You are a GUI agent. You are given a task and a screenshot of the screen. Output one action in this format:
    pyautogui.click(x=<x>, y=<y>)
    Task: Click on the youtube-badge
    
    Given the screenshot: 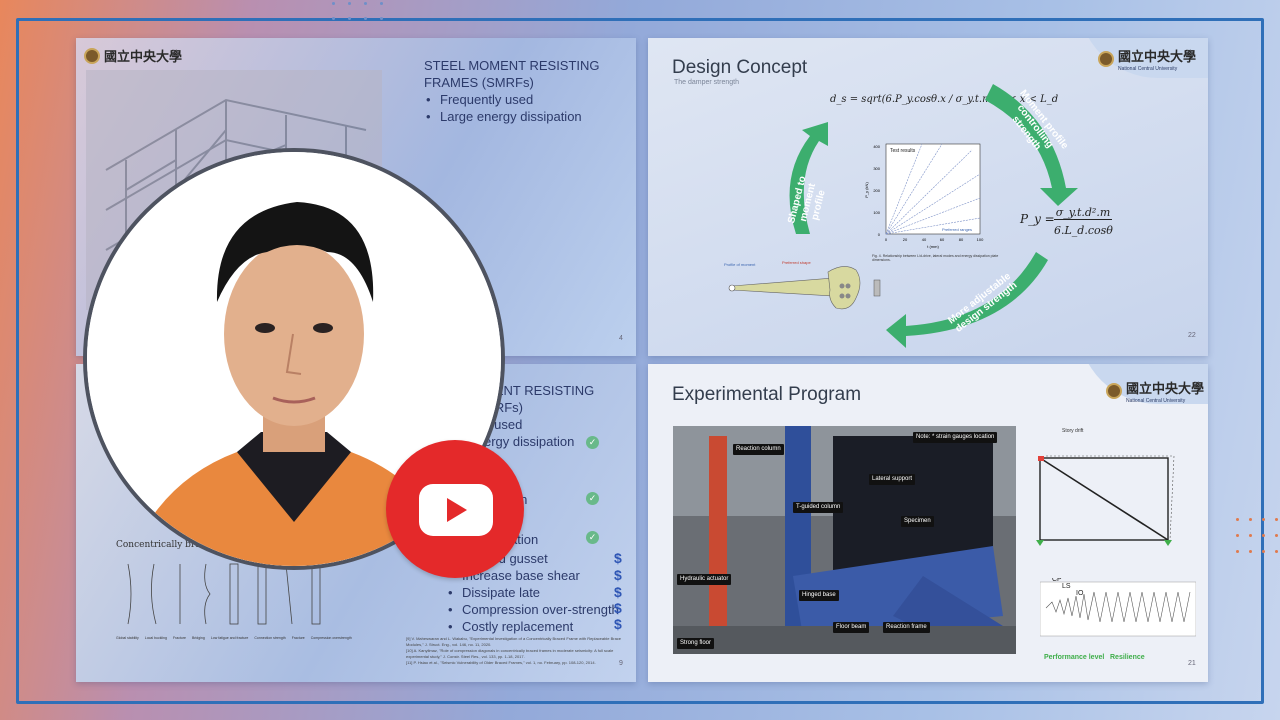 What is the action you would take?
    pyautogui.click(x=455, y=509)
    